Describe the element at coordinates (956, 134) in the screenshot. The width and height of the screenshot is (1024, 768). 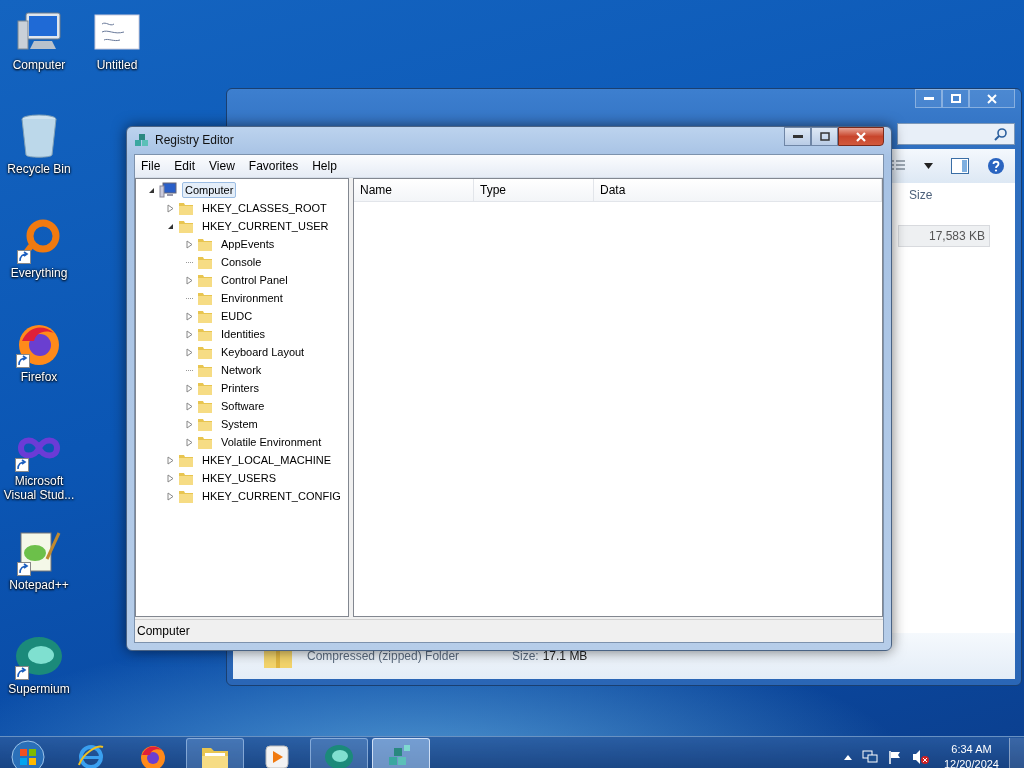
I see `search-field` at that location.